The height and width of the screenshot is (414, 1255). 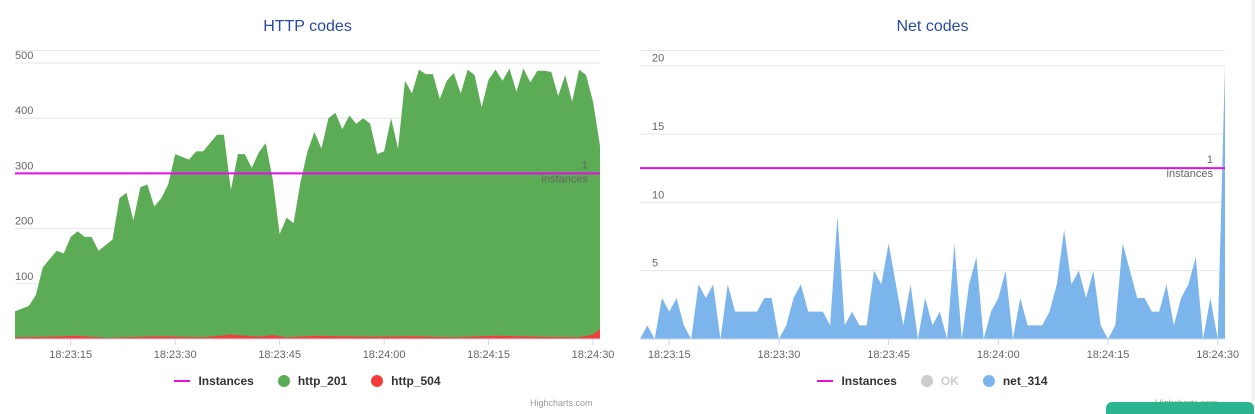 What do you see at coordinates (658, 195) in the screenshot?
I see `y-tick-label: 10` at bounding box center [658, 195].